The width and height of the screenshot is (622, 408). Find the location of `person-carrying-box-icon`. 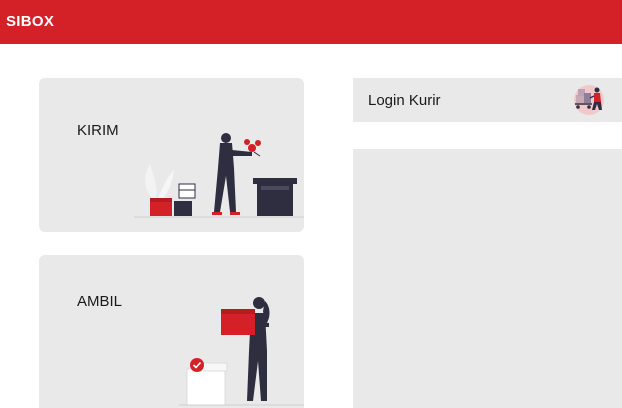

person-carrying-box-icon is located at coordinates (241, 351).